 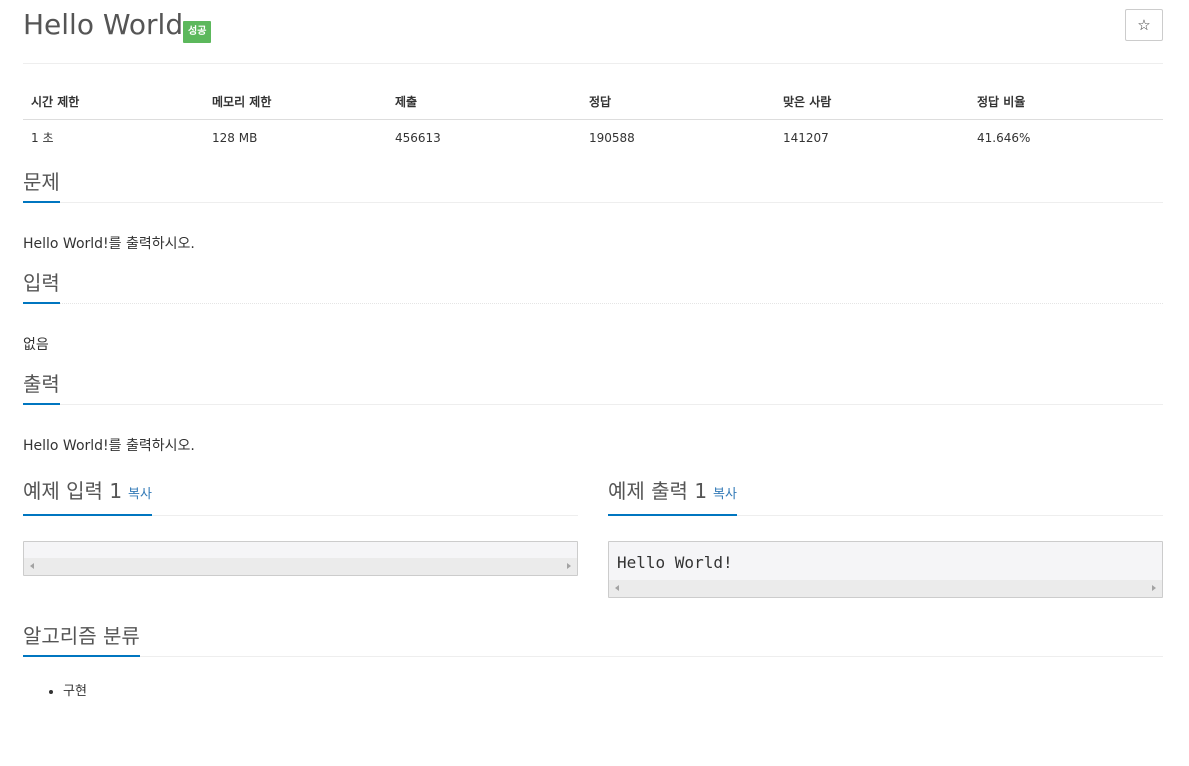 I want to click on star-icon: ☆, so click(x=1144, y=25).